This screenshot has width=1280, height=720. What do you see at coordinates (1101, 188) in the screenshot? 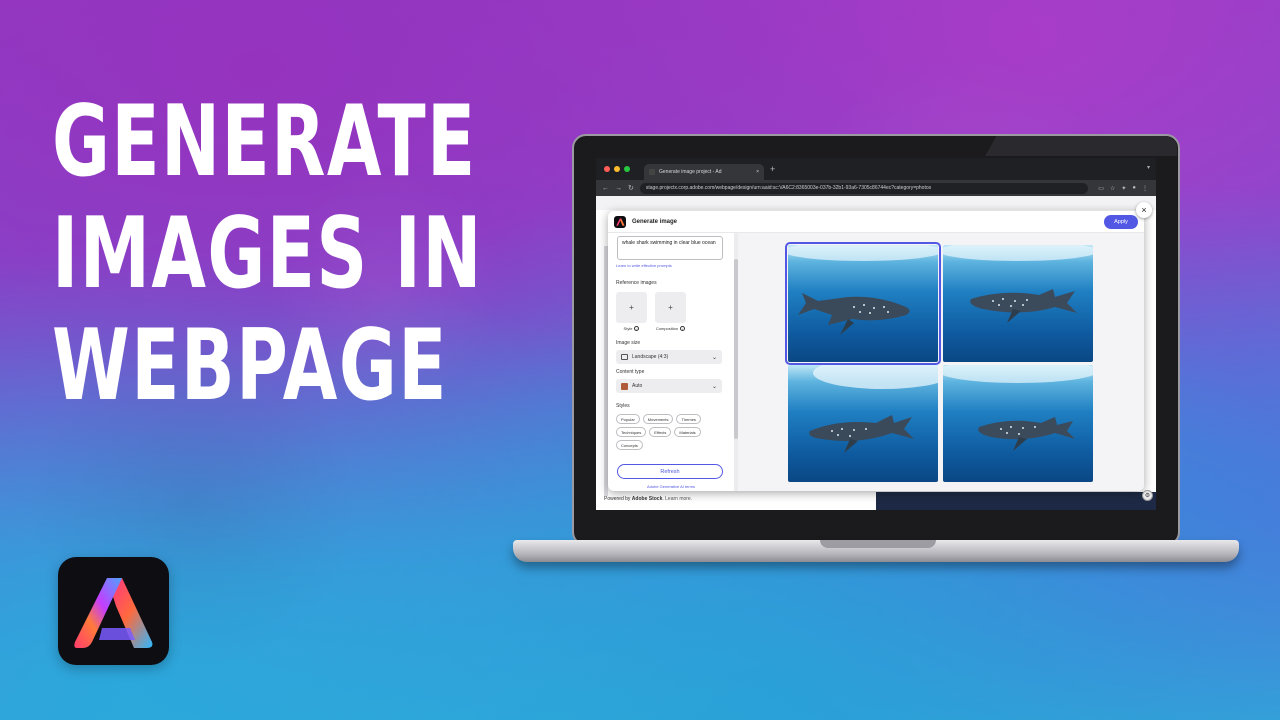
I see `cast-icon: ▭` at bounding box center [1101, 188].